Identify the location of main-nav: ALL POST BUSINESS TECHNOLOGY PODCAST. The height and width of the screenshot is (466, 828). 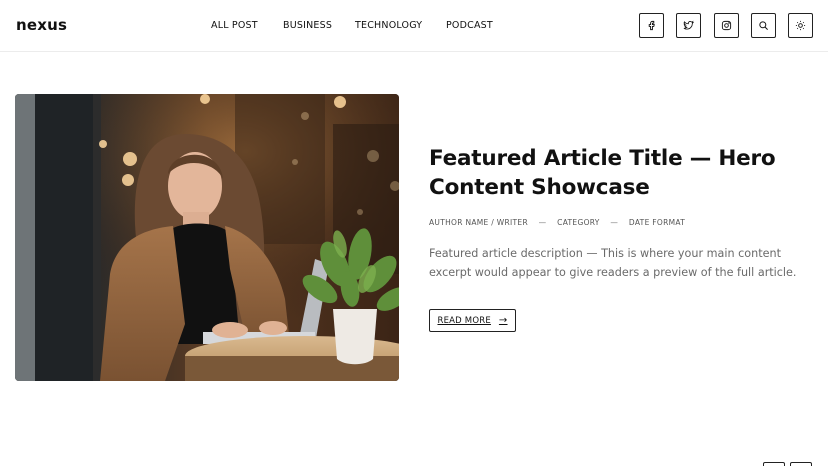
(414, 27).